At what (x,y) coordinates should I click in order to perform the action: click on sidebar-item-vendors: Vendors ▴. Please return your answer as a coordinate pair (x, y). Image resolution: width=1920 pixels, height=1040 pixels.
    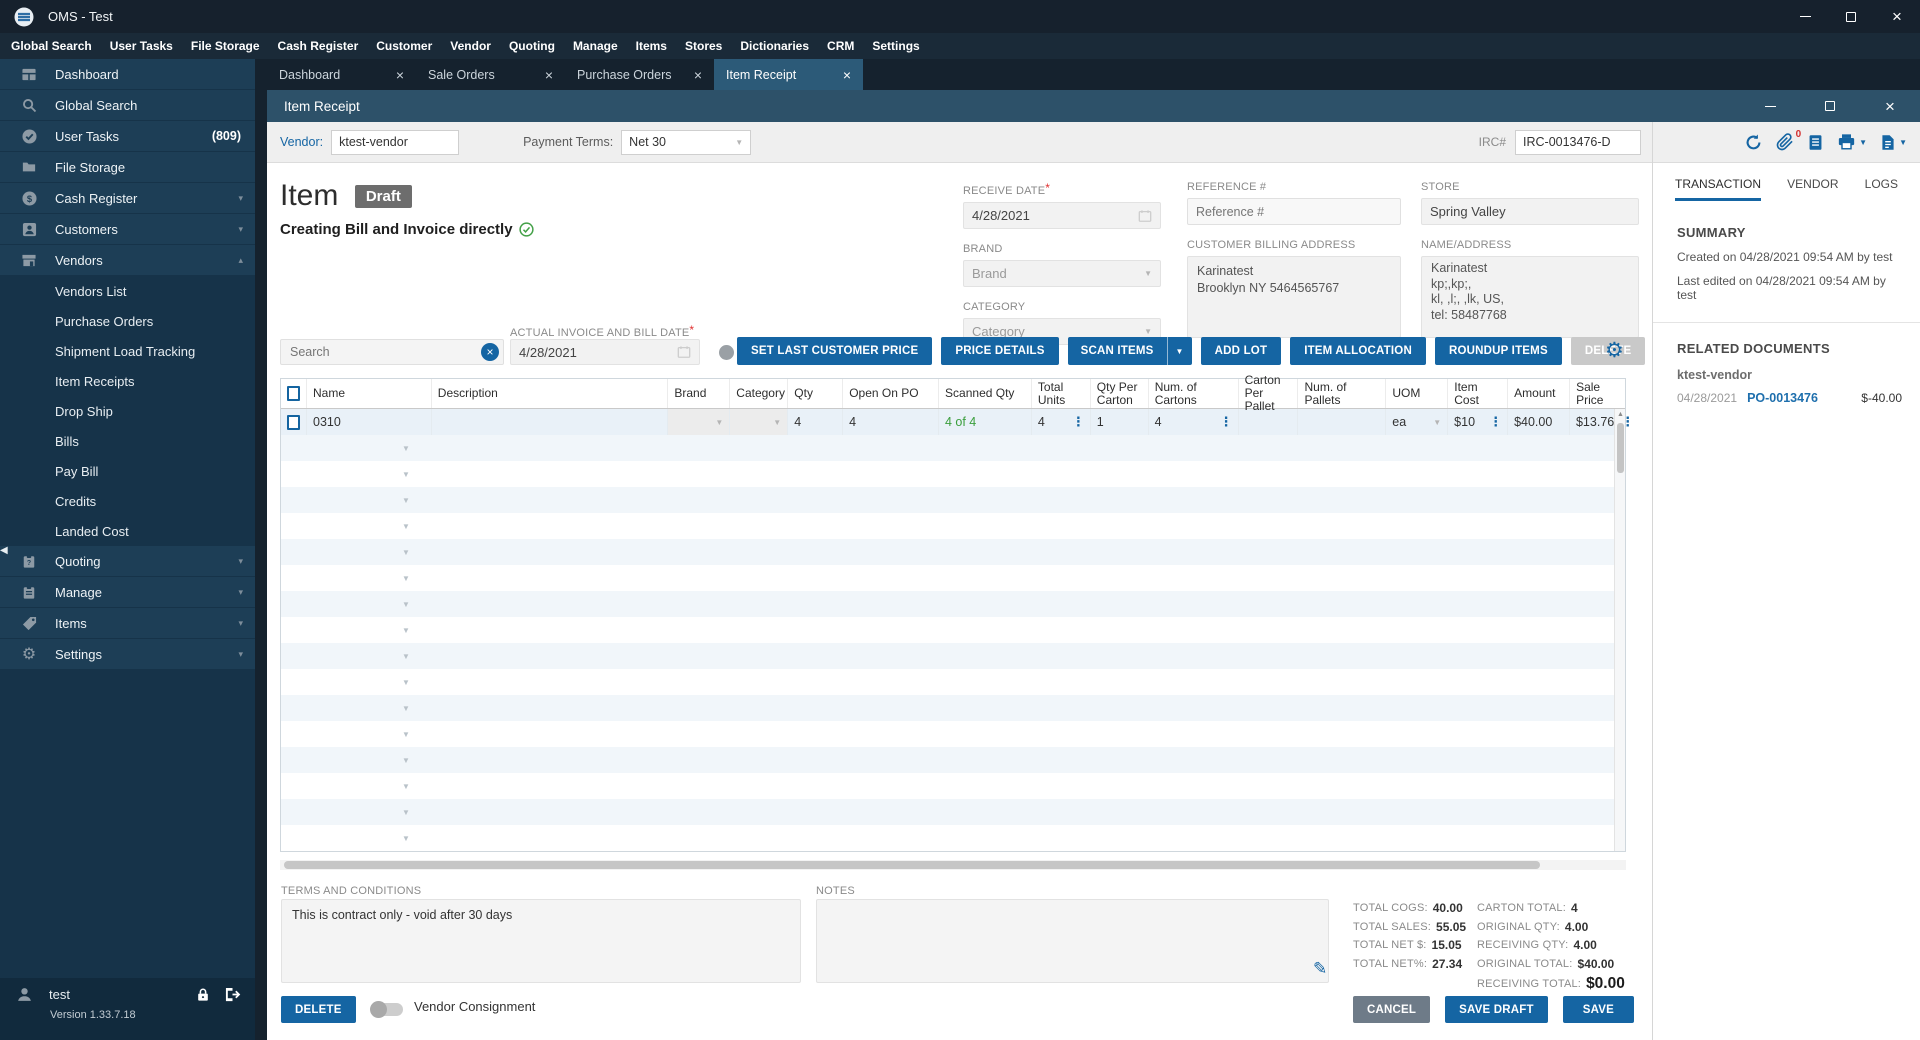
    Looking at the image, I should click on (127, 260).